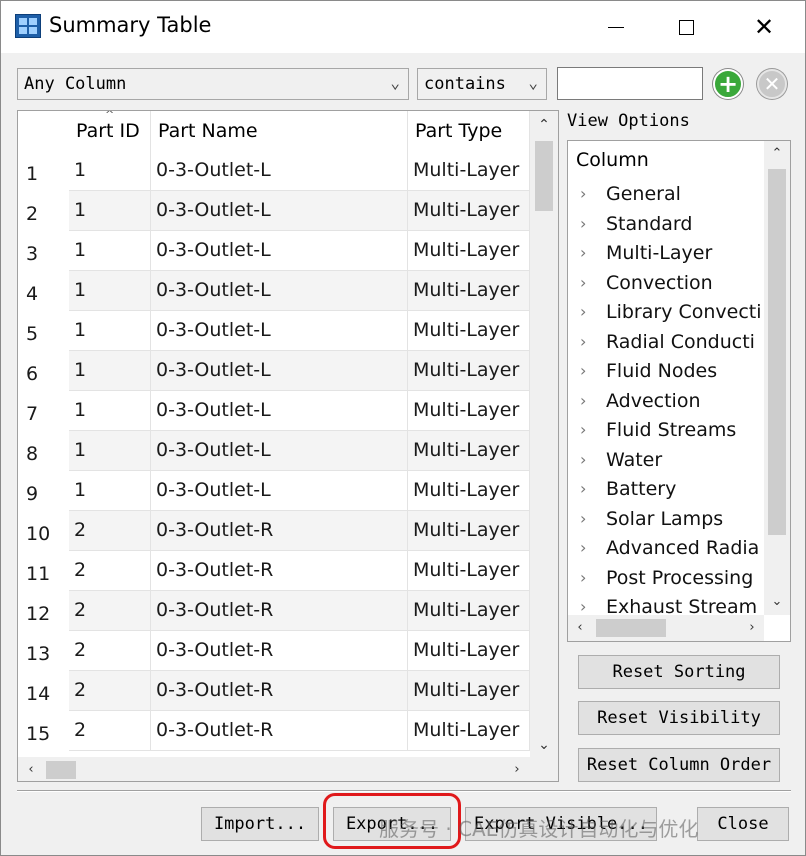  Describe the element at coordinates (666, 226) in the screenshot. I see `tree-item: › Standard` at that location.